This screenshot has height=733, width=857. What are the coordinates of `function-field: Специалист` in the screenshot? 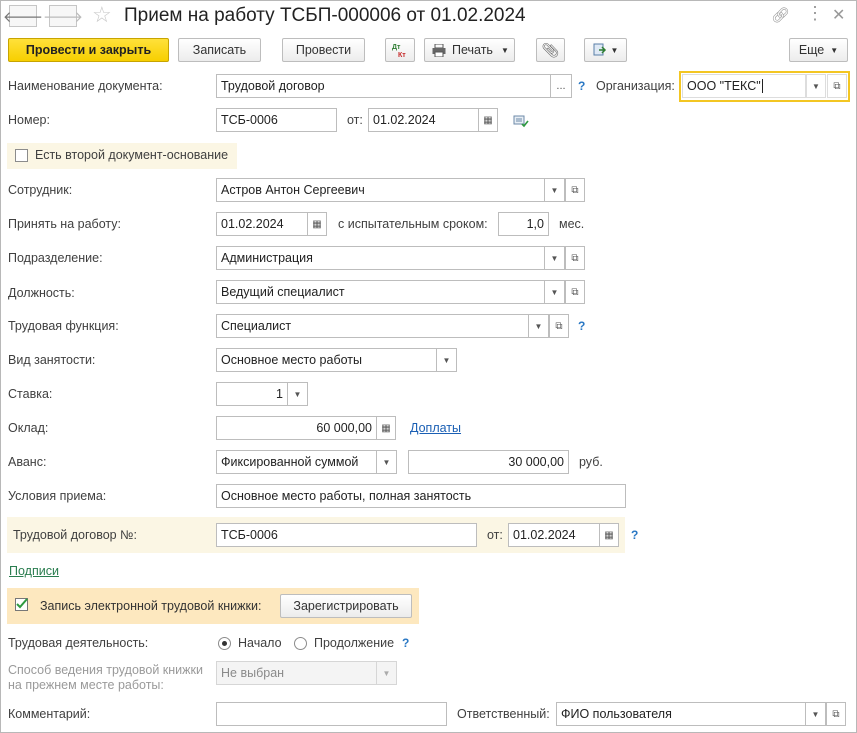 It's located at (372, 326).